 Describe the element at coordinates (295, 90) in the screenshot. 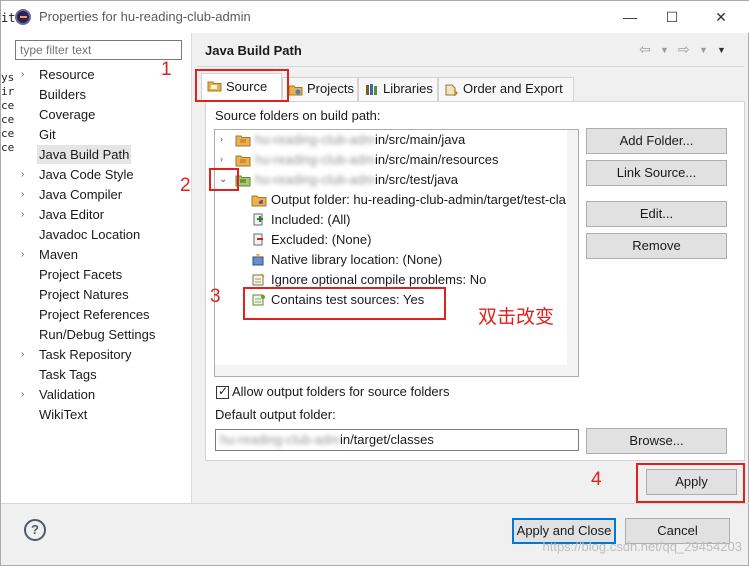

I see `projects-icon` at that location.